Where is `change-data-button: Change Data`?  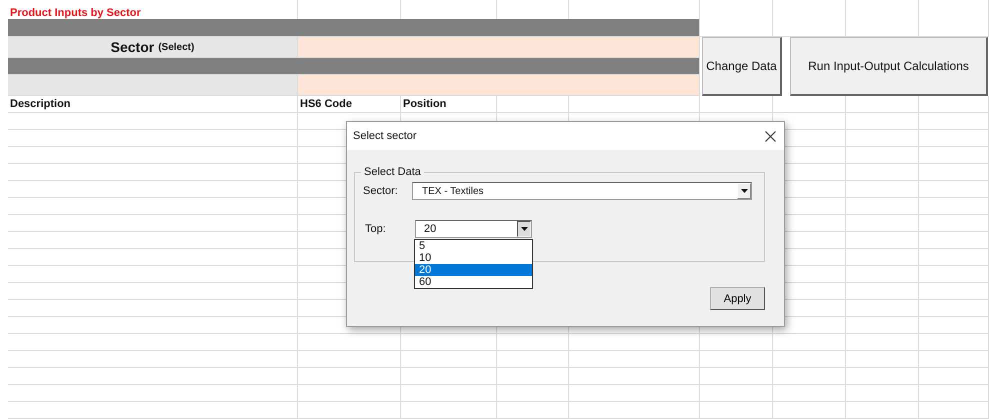
change-data-button: Change Data is located at coordinates (742, 66).